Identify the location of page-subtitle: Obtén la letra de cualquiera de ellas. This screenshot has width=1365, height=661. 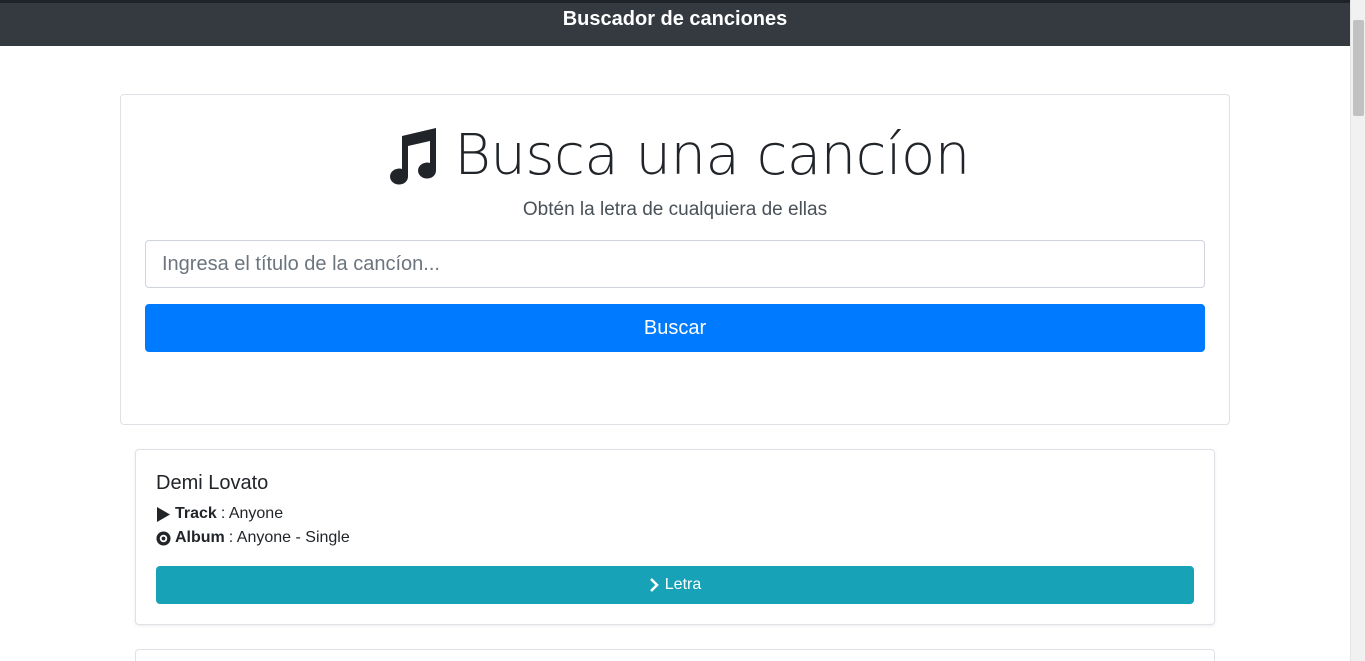
(675, 209).